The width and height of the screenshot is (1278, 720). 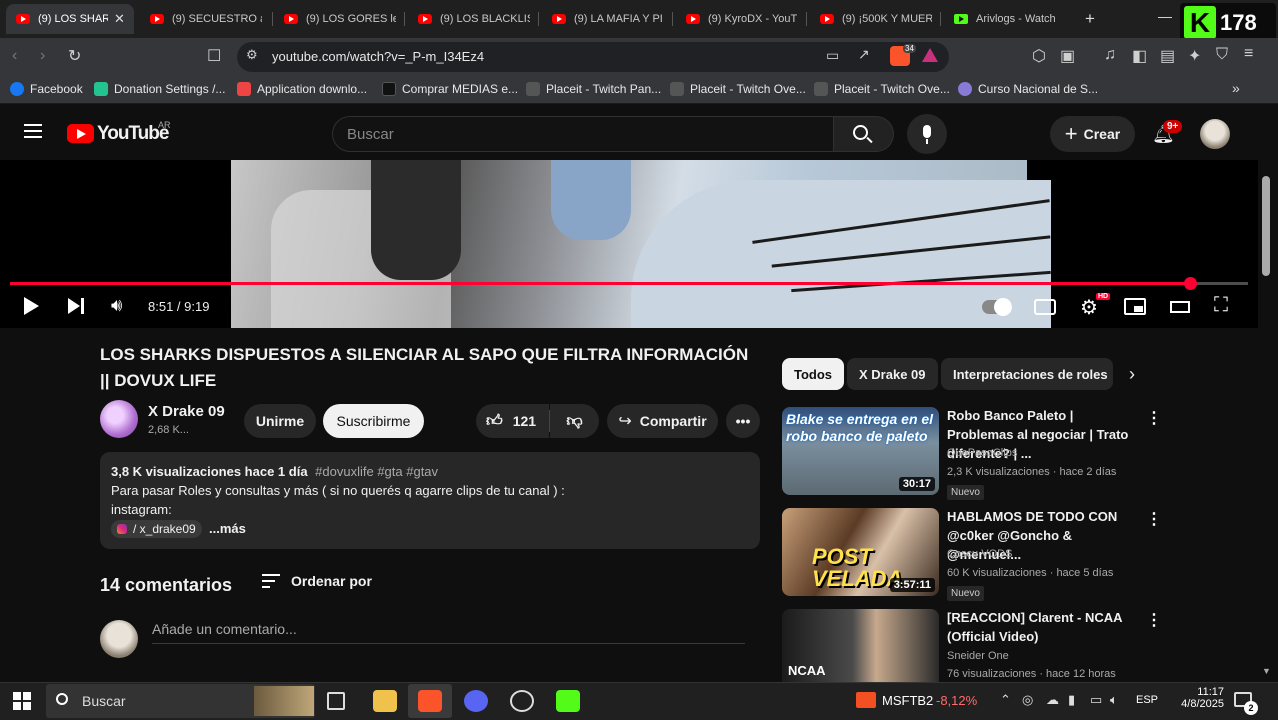 I want to click on dislike-button: 👎︎, so click(x=574, y=421).